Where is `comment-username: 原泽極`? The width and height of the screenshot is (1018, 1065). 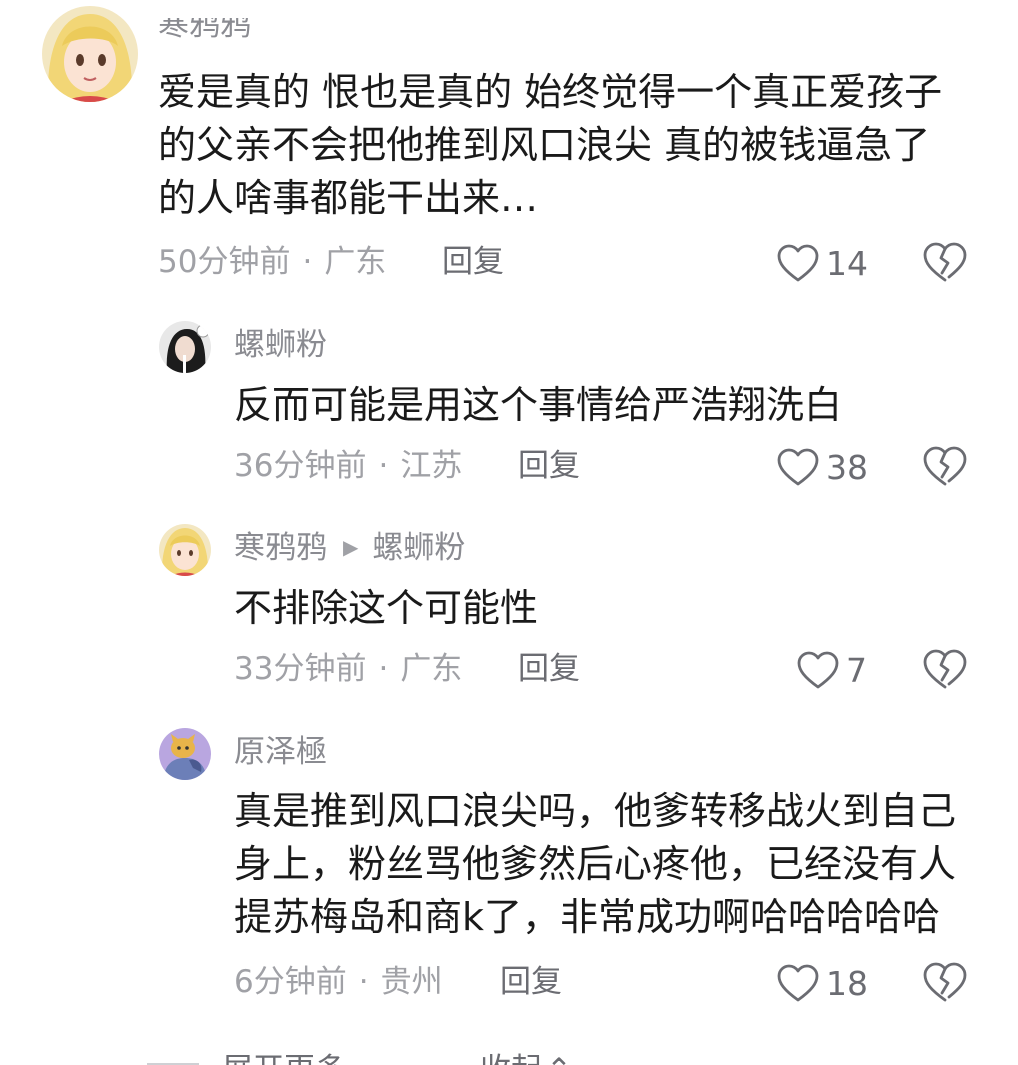
comment-username: 原泽極 is located at coordinates (280, 752).